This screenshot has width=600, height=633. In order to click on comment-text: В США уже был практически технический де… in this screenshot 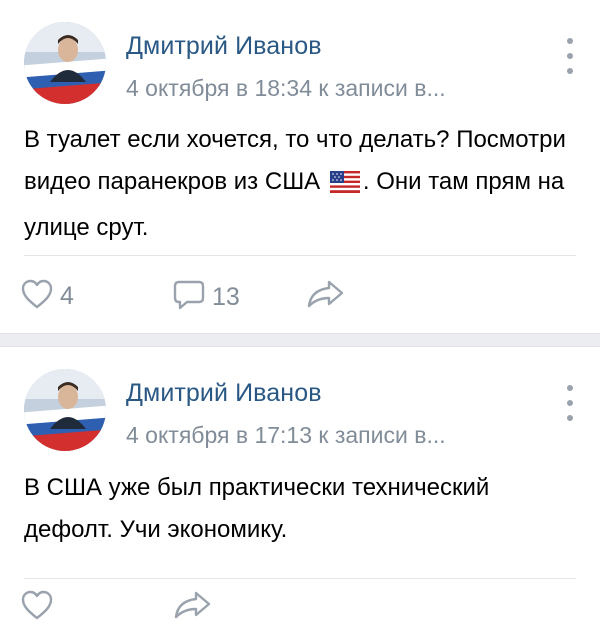, I will do `click(257, 508)`.